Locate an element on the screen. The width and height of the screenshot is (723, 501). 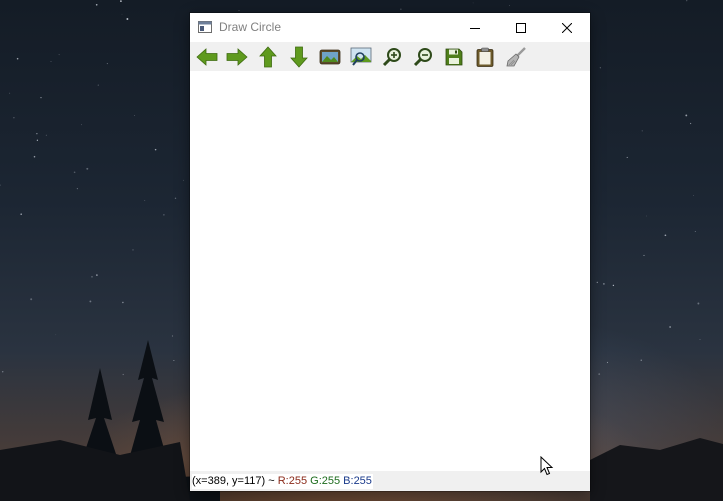
properties-button is located at coordinates (516, 57).